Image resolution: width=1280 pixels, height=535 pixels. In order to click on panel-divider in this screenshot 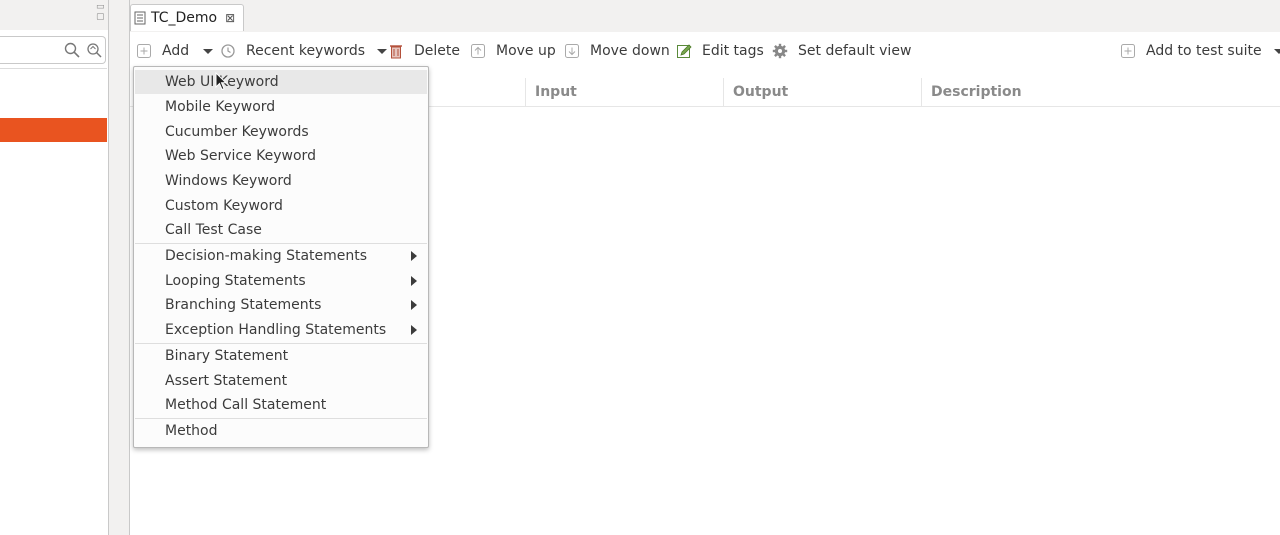, I will do `click(53, 68)`.